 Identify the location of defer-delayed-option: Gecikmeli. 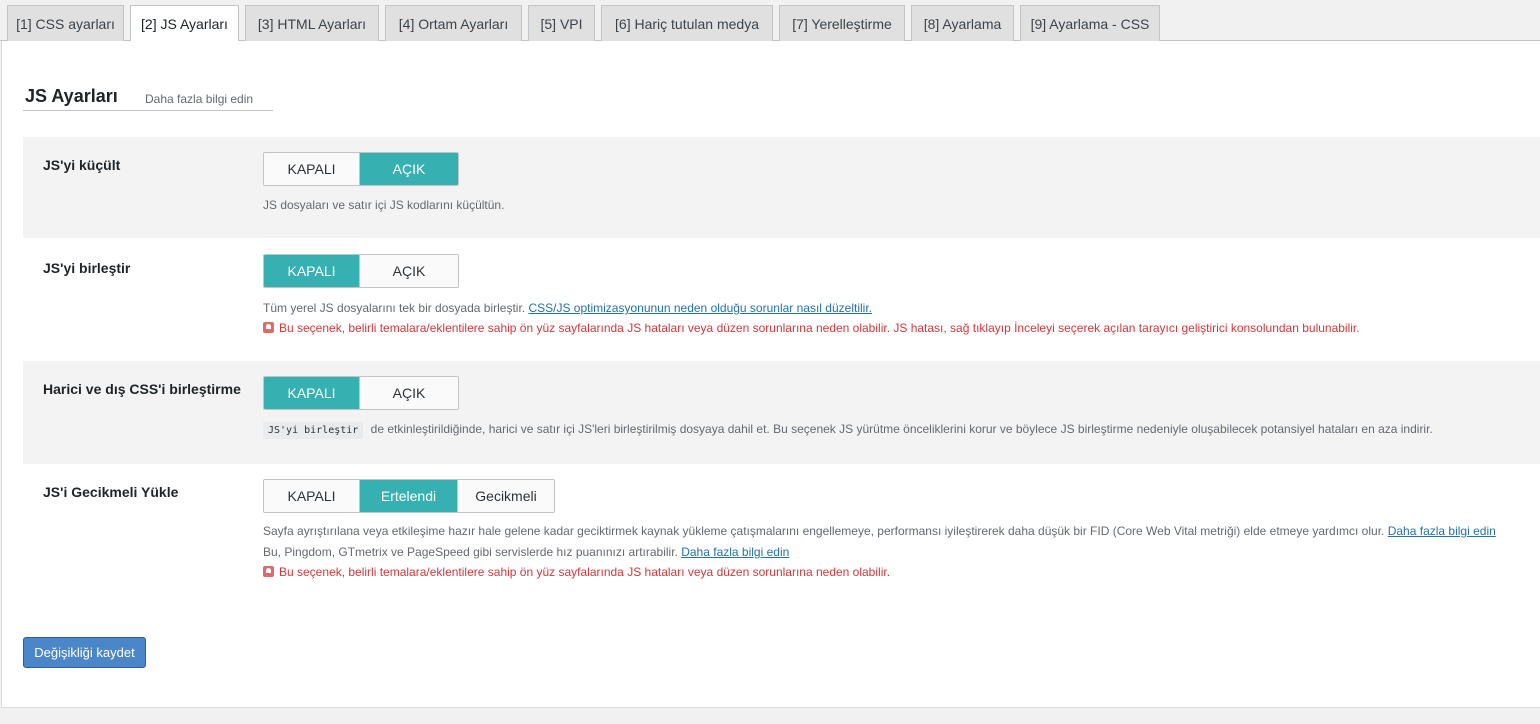
(506, 496).